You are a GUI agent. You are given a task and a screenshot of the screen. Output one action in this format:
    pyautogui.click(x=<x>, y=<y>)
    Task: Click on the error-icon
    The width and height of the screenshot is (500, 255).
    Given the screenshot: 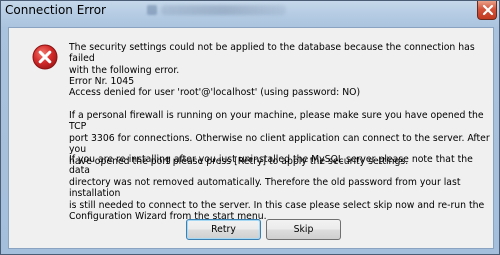 What is the action you would take?
    pyautogui.click(x=45, y=57)
    